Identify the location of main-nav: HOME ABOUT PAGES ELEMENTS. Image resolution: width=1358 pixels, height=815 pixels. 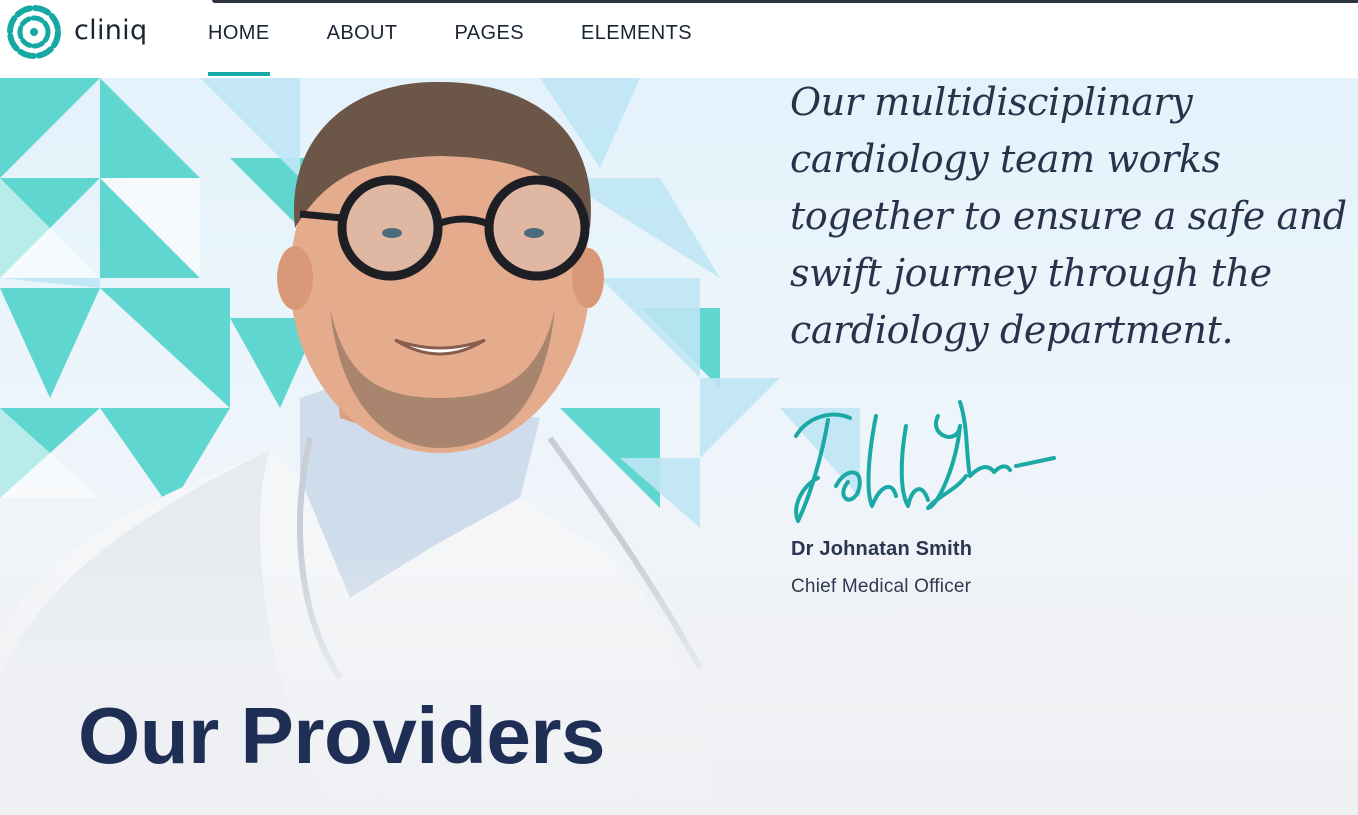
(478, 39).